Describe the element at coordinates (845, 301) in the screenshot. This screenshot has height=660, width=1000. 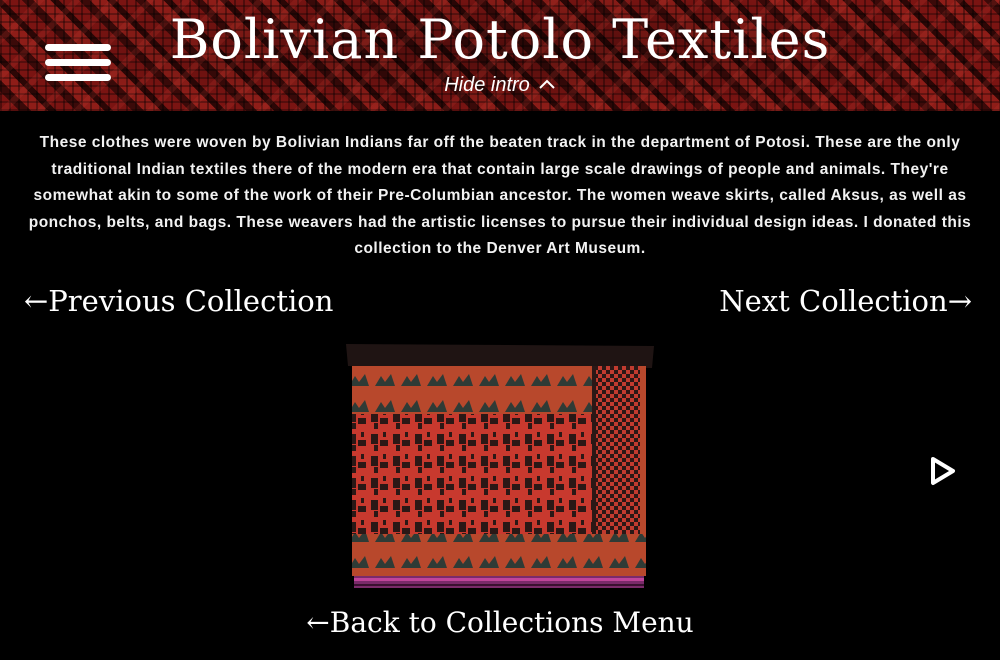
I see `next-collection-link: Next Collection→` at that location.